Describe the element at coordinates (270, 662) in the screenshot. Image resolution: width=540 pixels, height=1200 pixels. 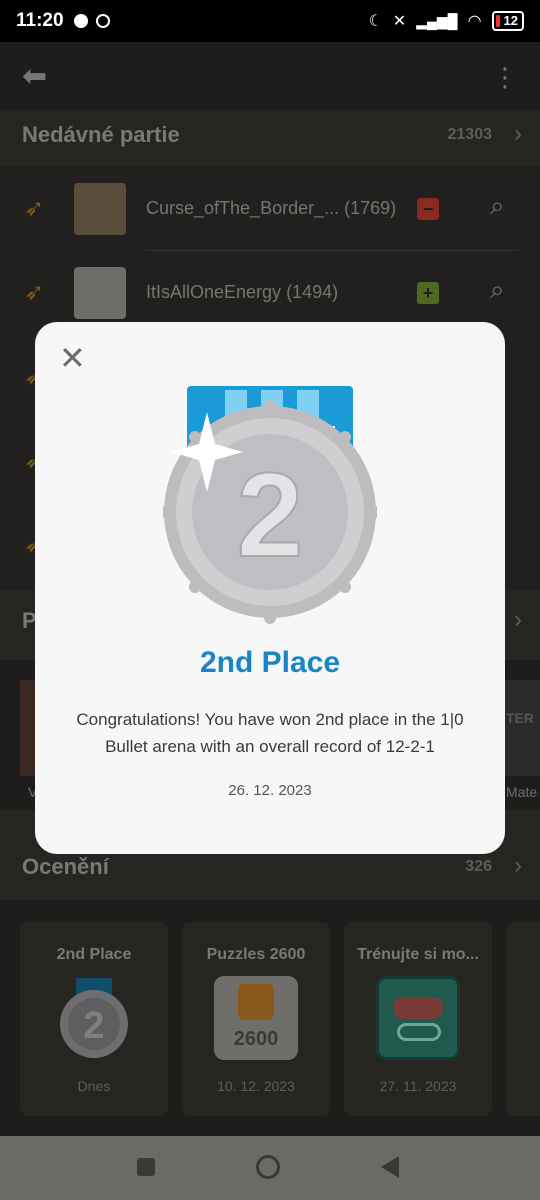
I see `modal-title: 2nd Place` at that location.